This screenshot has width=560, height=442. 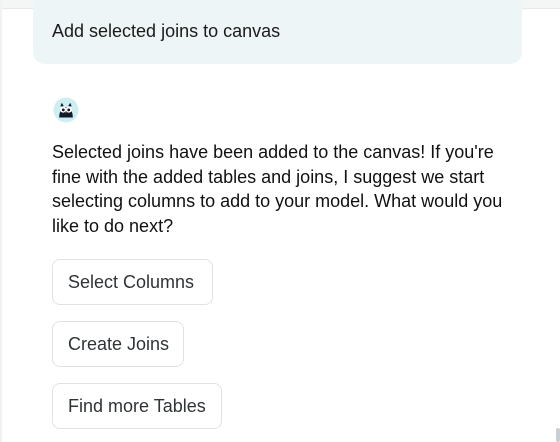 I want to click on user-message-text: Add selected joins to canvas, so click(x=166, y=31).